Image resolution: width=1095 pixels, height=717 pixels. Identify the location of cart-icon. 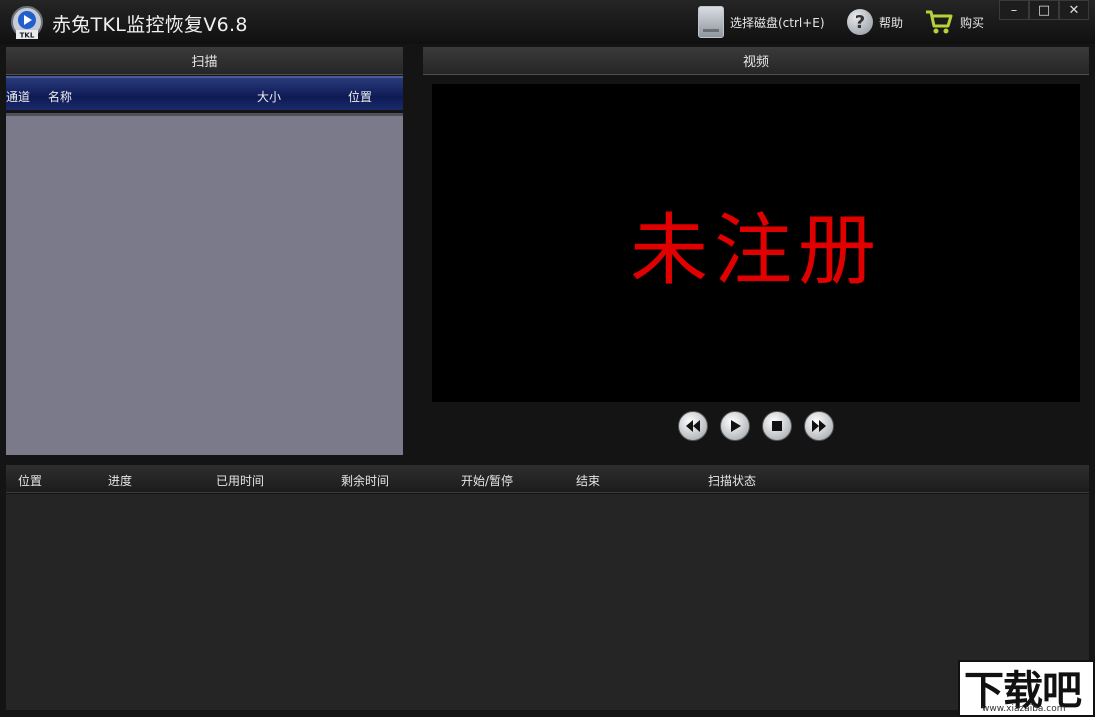
(939, 22).